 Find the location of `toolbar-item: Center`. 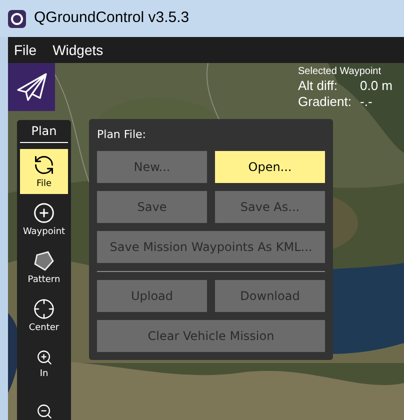

toolbar-item: Center is located at coordinates (44, 315).